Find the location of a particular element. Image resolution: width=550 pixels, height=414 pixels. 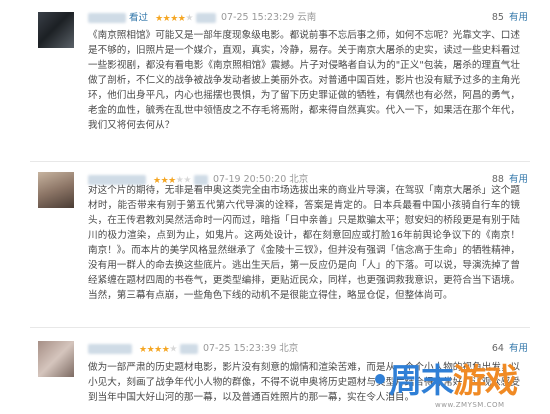

review-status: 看过 is located at coordinates (139, 18).